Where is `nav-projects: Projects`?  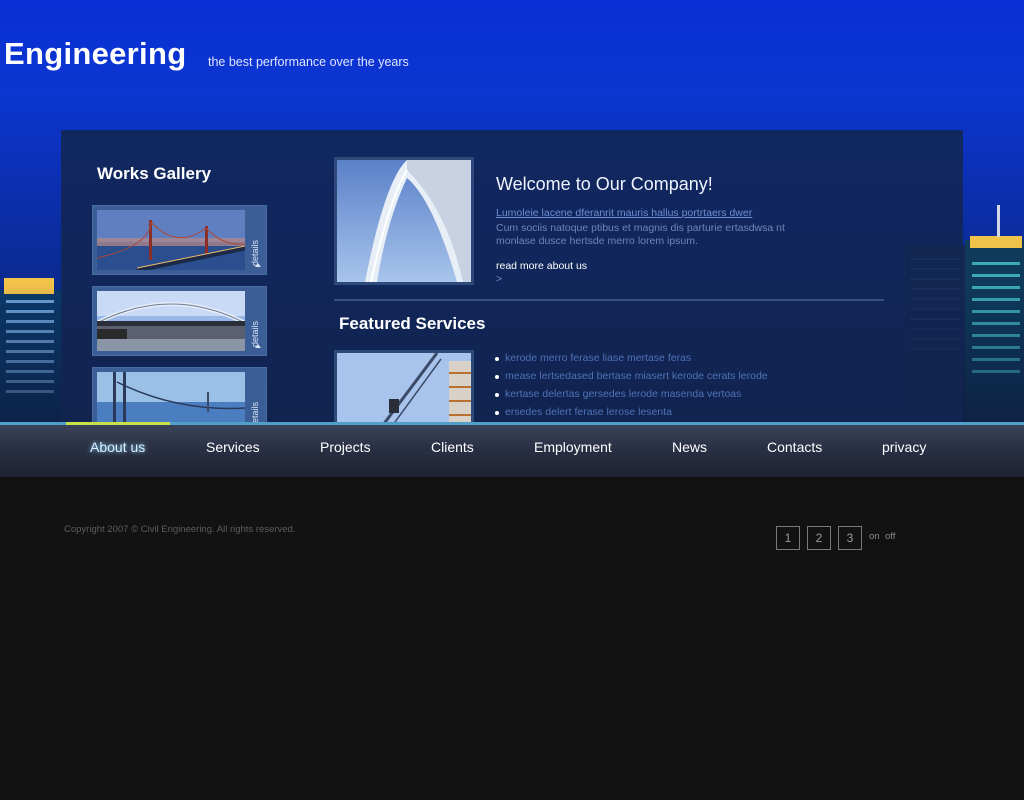 nav-projects: Projects is located at coordinates (345, 447).